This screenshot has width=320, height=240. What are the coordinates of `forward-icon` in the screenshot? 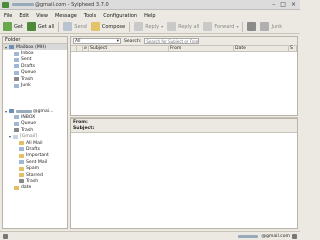 It's located at (208, 26).